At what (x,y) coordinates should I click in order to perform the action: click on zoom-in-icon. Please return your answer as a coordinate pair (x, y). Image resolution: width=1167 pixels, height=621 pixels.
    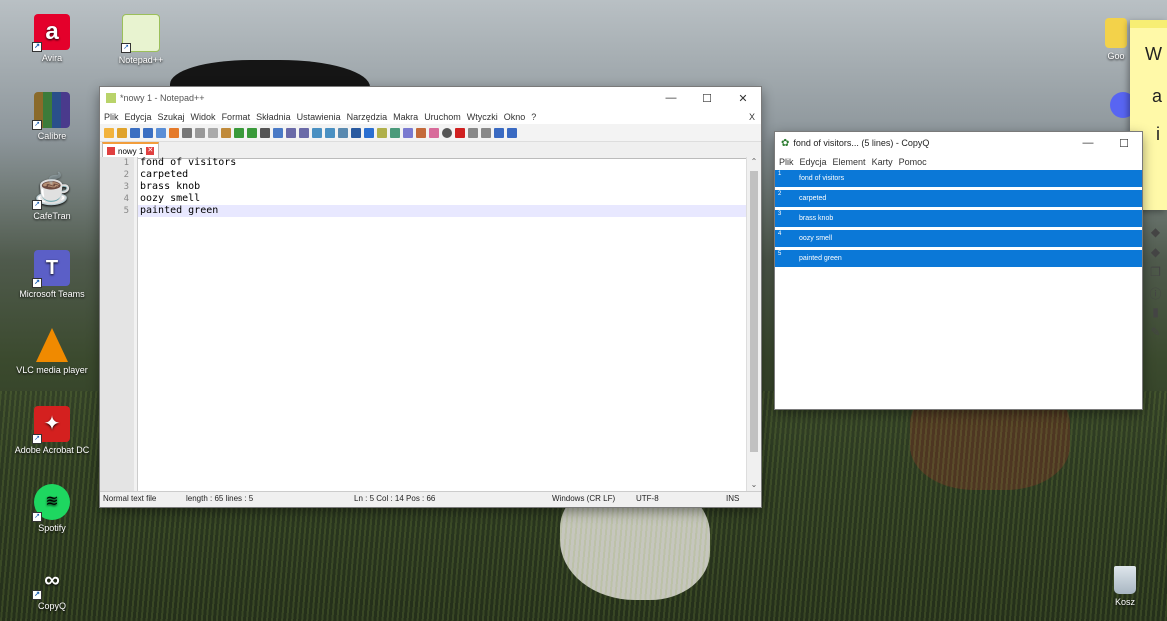
    Looking at the image, I should click on (291, 132).